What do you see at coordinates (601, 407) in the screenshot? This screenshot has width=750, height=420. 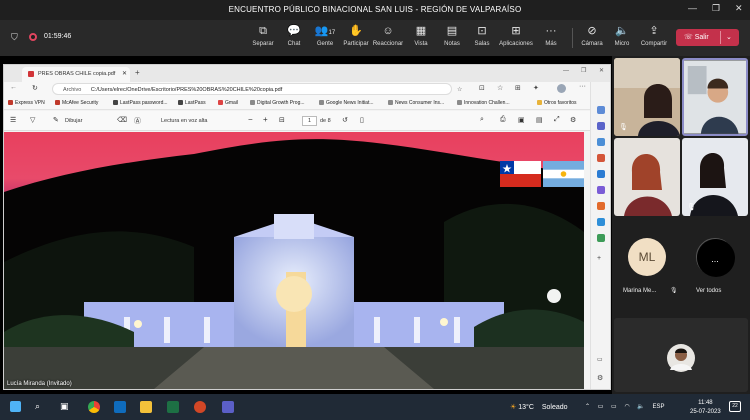 I see `network-icon: ▭` at bounding box center [601, 407].